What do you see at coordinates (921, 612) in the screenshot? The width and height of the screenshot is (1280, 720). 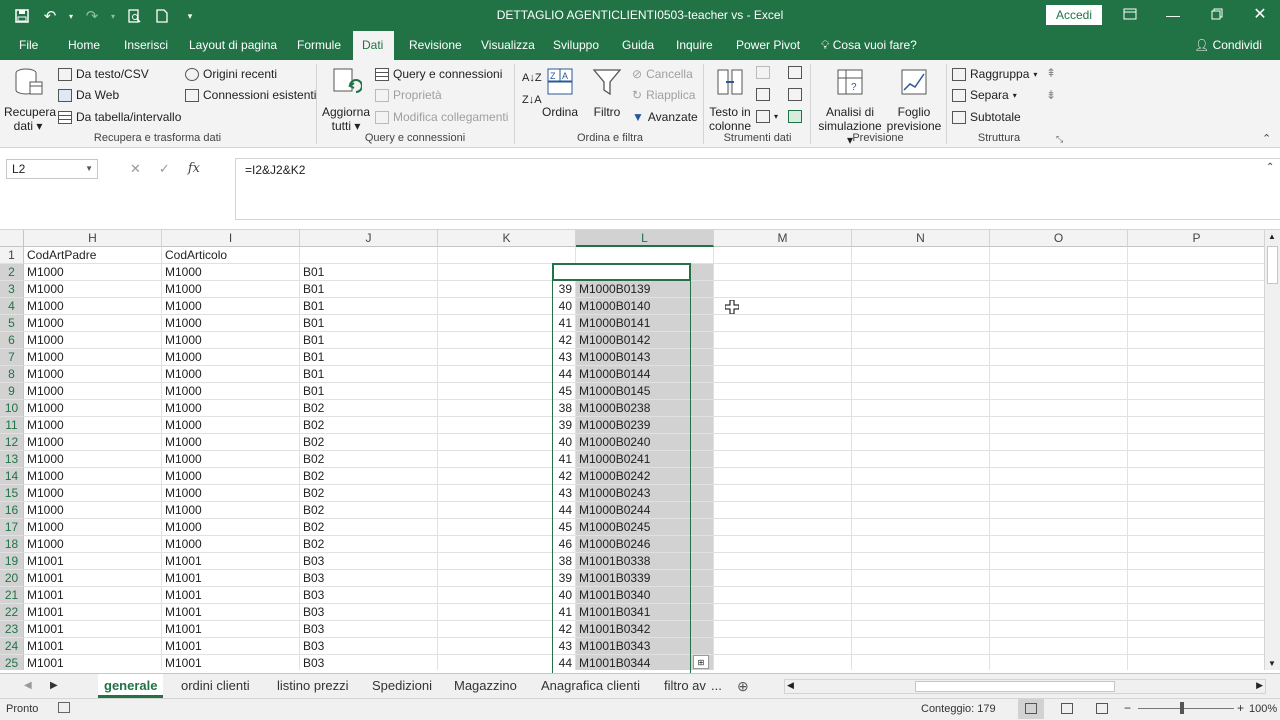 I see `cell-n22` at bounding box center [921, 612].